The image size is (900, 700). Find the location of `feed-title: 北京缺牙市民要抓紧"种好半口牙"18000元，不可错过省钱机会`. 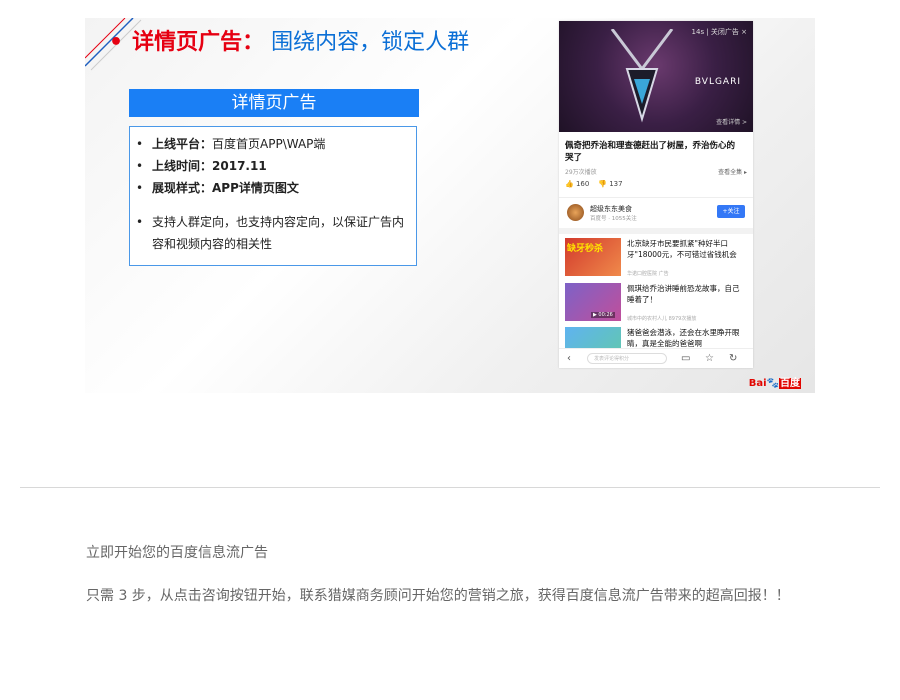

feed-title: 北京缺牙市民要抓紧"种好半口牙"18000元，不可错过省钱机会 is located at coordinates (682, 249).